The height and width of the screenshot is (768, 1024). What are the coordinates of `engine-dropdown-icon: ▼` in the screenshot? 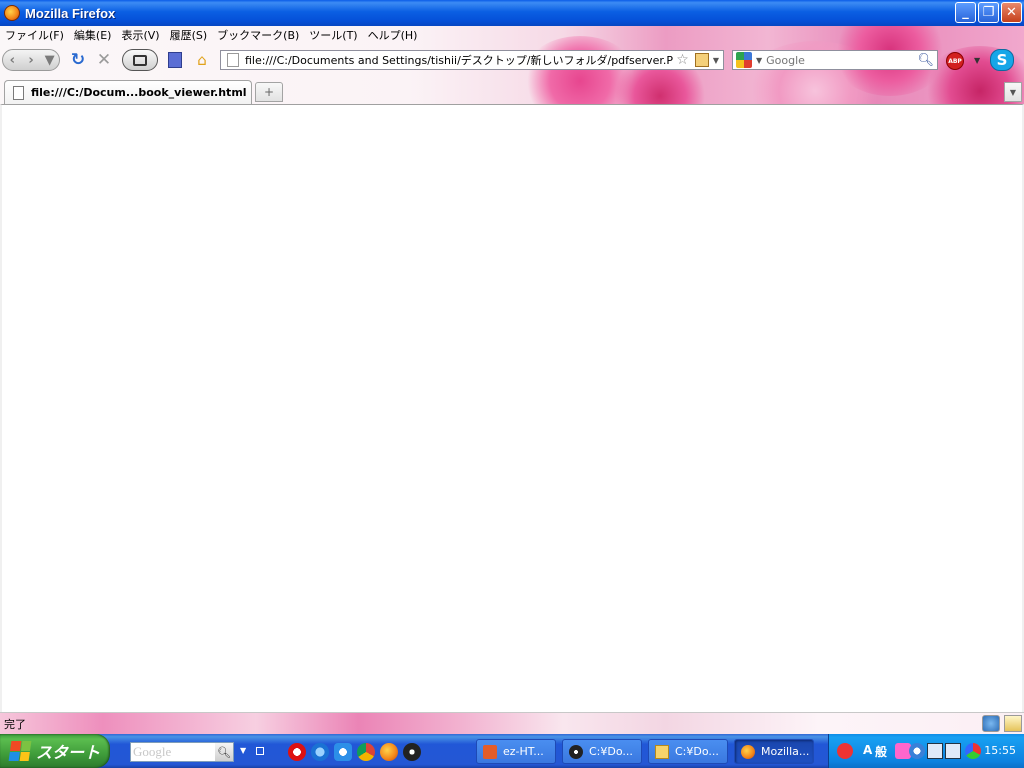 It's located at (759, 60).